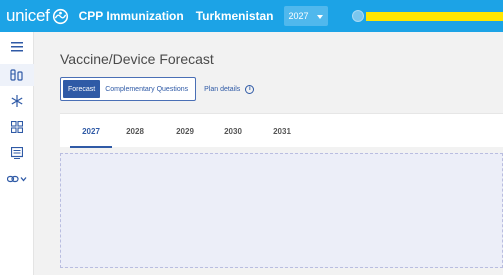  I want to click on highlight-bar, so click(434, 16).